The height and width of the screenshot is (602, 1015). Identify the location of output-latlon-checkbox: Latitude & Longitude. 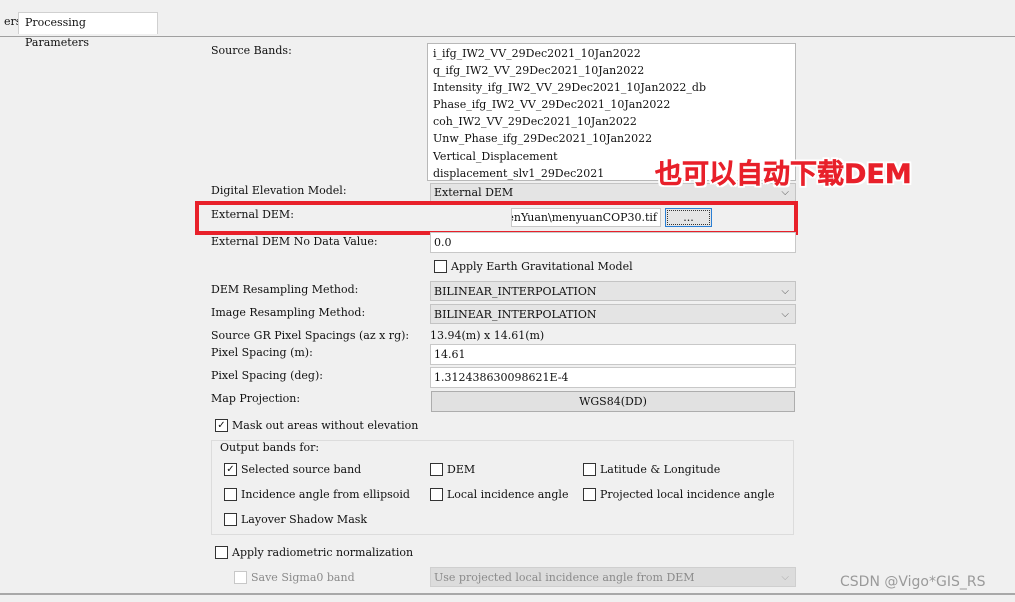
(651, 469).